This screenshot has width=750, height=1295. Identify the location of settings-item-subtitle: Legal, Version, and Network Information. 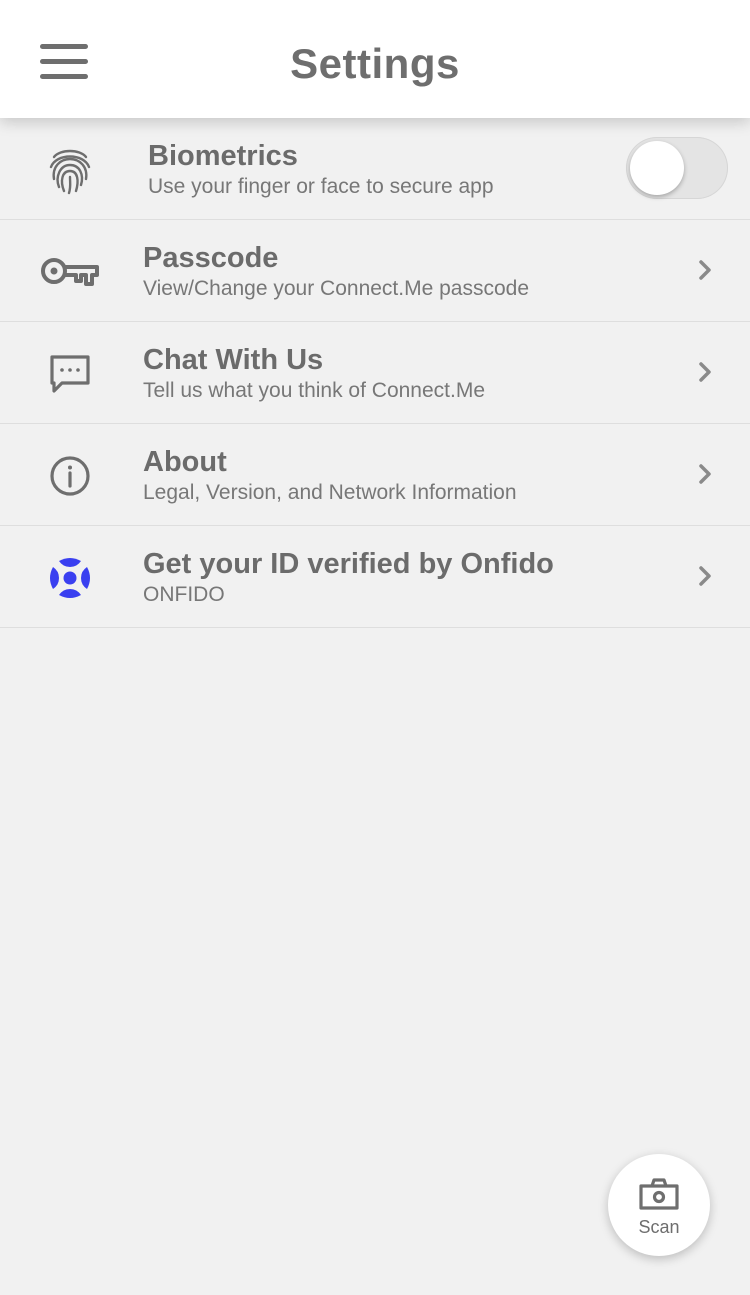
(330, 492).